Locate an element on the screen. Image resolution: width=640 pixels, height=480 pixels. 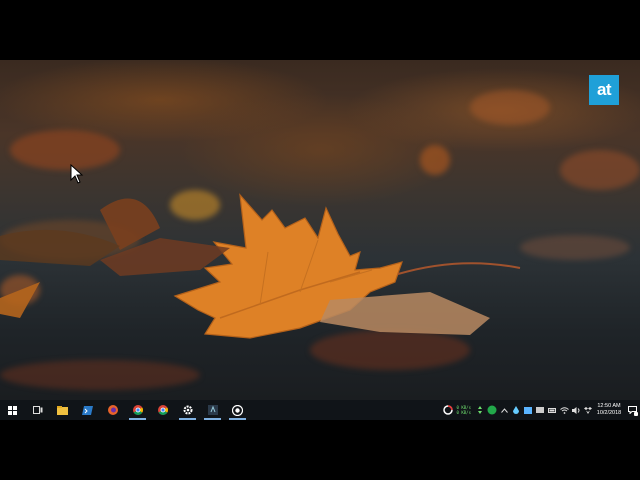
clock-time: 12:50 AM is located at coordinates (609, 406).